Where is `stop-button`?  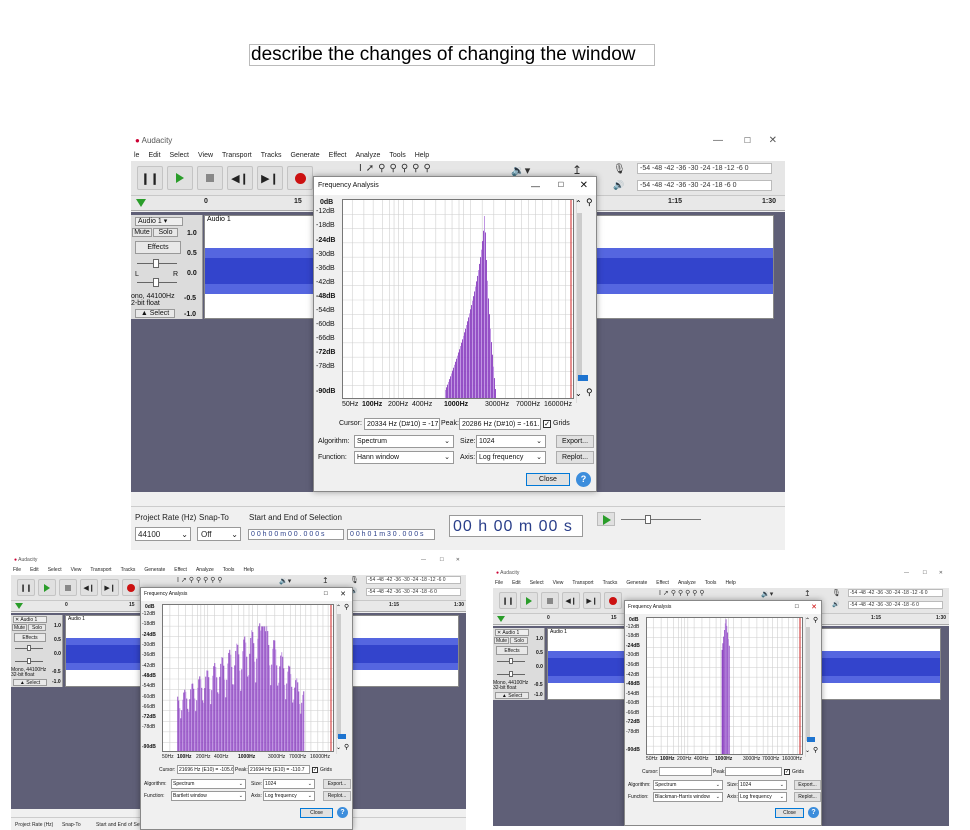 stop-button is located at coordinates (550, 600).